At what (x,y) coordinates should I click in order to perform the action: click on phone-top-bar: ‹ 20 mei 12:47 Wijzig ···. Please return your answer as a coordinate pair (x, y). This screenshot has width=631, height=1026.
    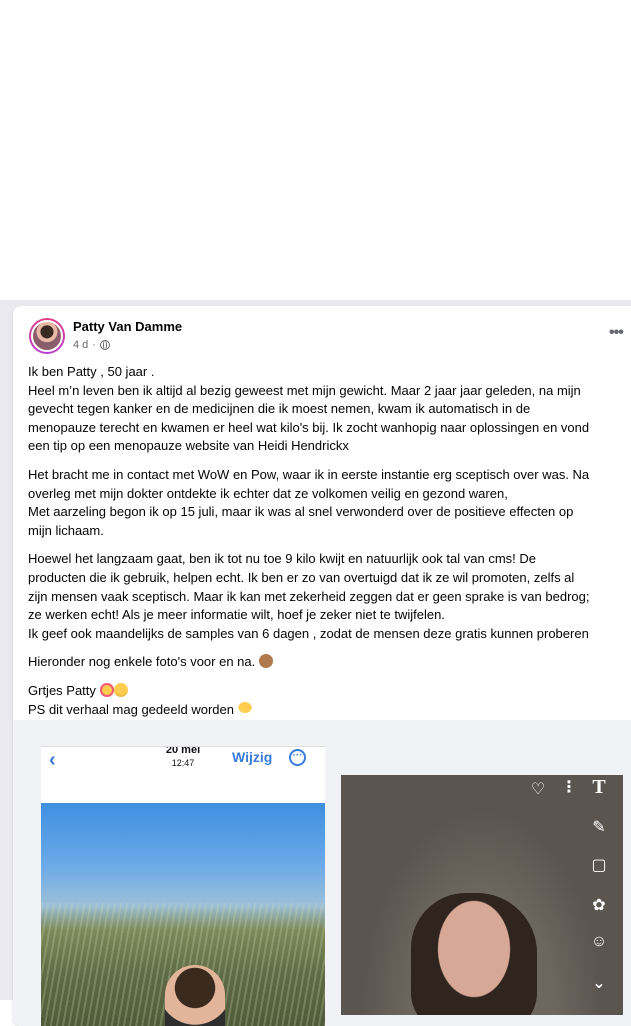
    Looking at the image, I should click on (183, 761).